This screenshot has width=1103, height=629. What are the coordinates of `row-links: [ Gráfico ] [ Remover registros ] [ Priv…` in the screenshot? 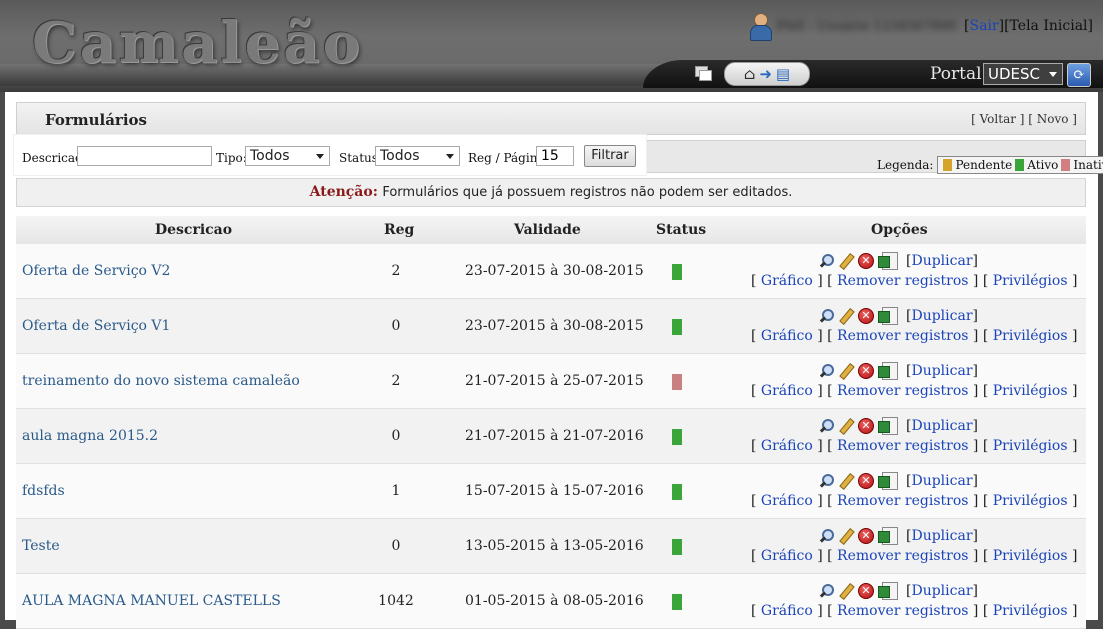 It's located at (914, 446).